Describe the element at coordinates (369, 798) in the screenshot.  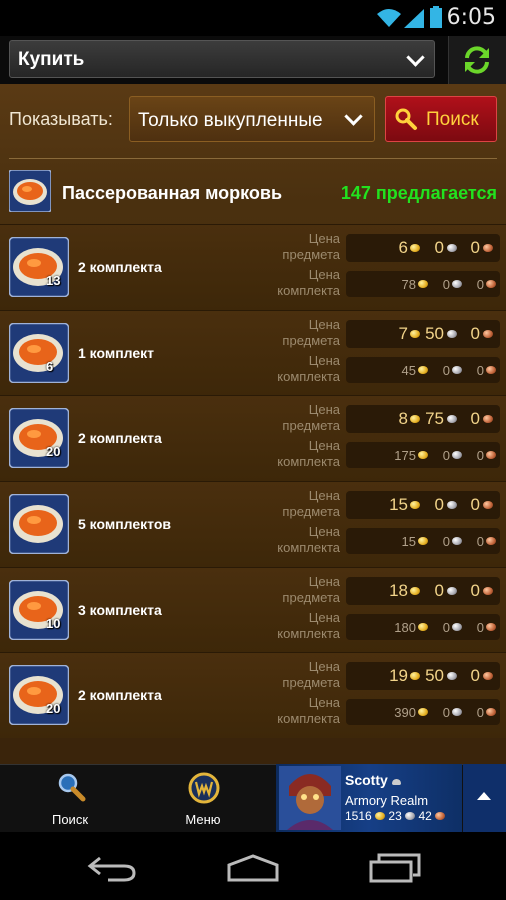
I see `character-card: Scotty Armory Realm 1516 23 42` at that location.